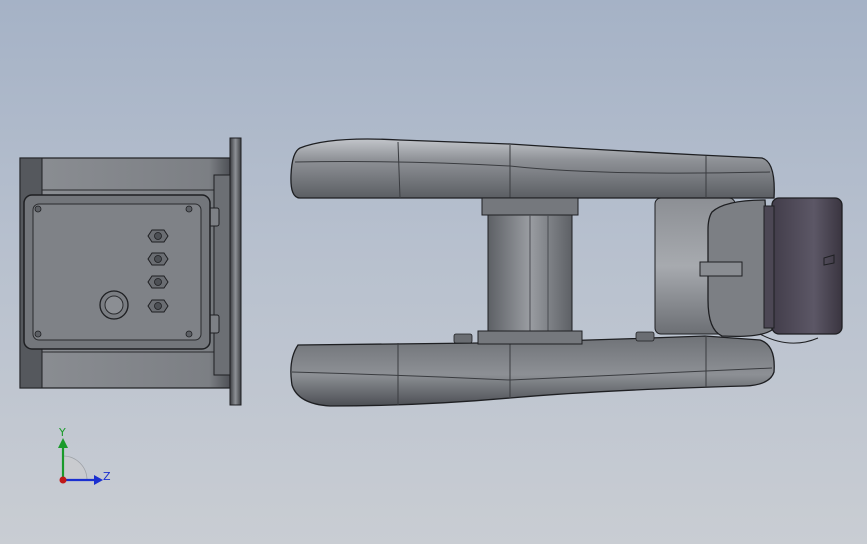 The width and height of the screenshot is (867, 544). I want to click on y-axis-label: Y, so click(62, 432).